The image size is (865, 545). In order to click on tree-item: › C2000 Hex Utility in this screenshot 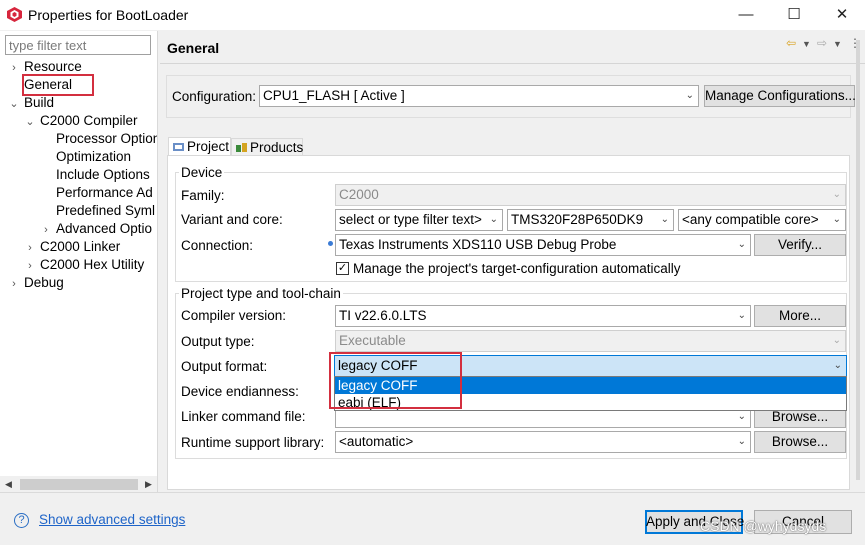, I will do `click(78, 265)`.